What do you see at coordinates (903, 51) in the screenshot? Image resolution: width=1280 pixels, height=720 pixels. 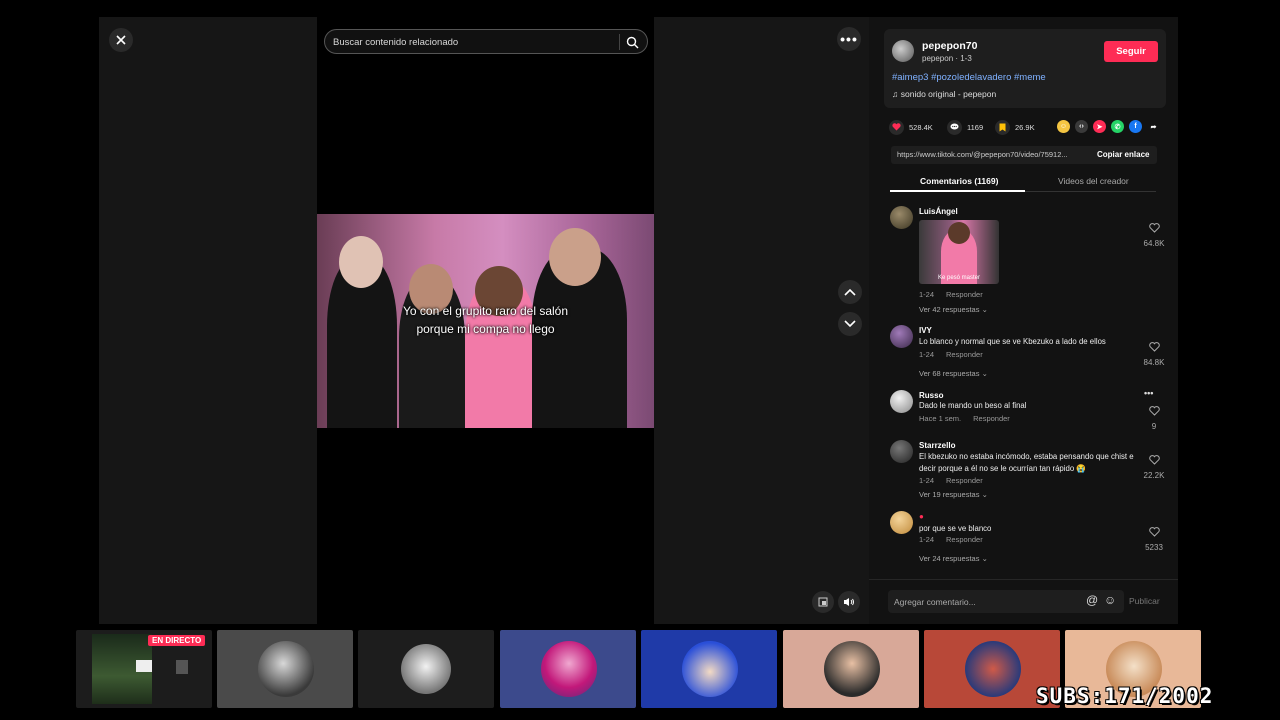 I see `author-avatar` at bounding box center [903, 51].